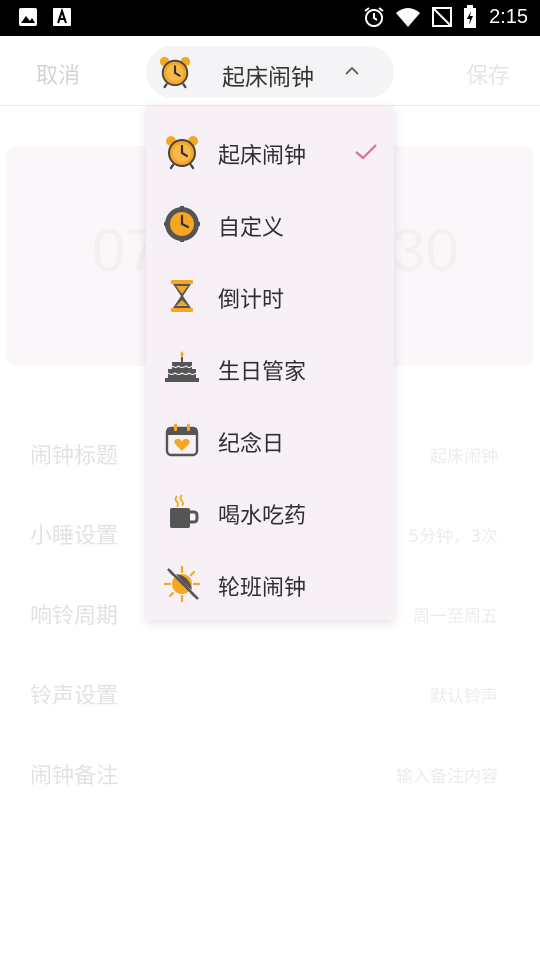 The width and height of the screenshot is (540, 960). Describe the element at coordinates (447, 777) in the screenshot. I see `row-value: 输入备注内容` at that location.